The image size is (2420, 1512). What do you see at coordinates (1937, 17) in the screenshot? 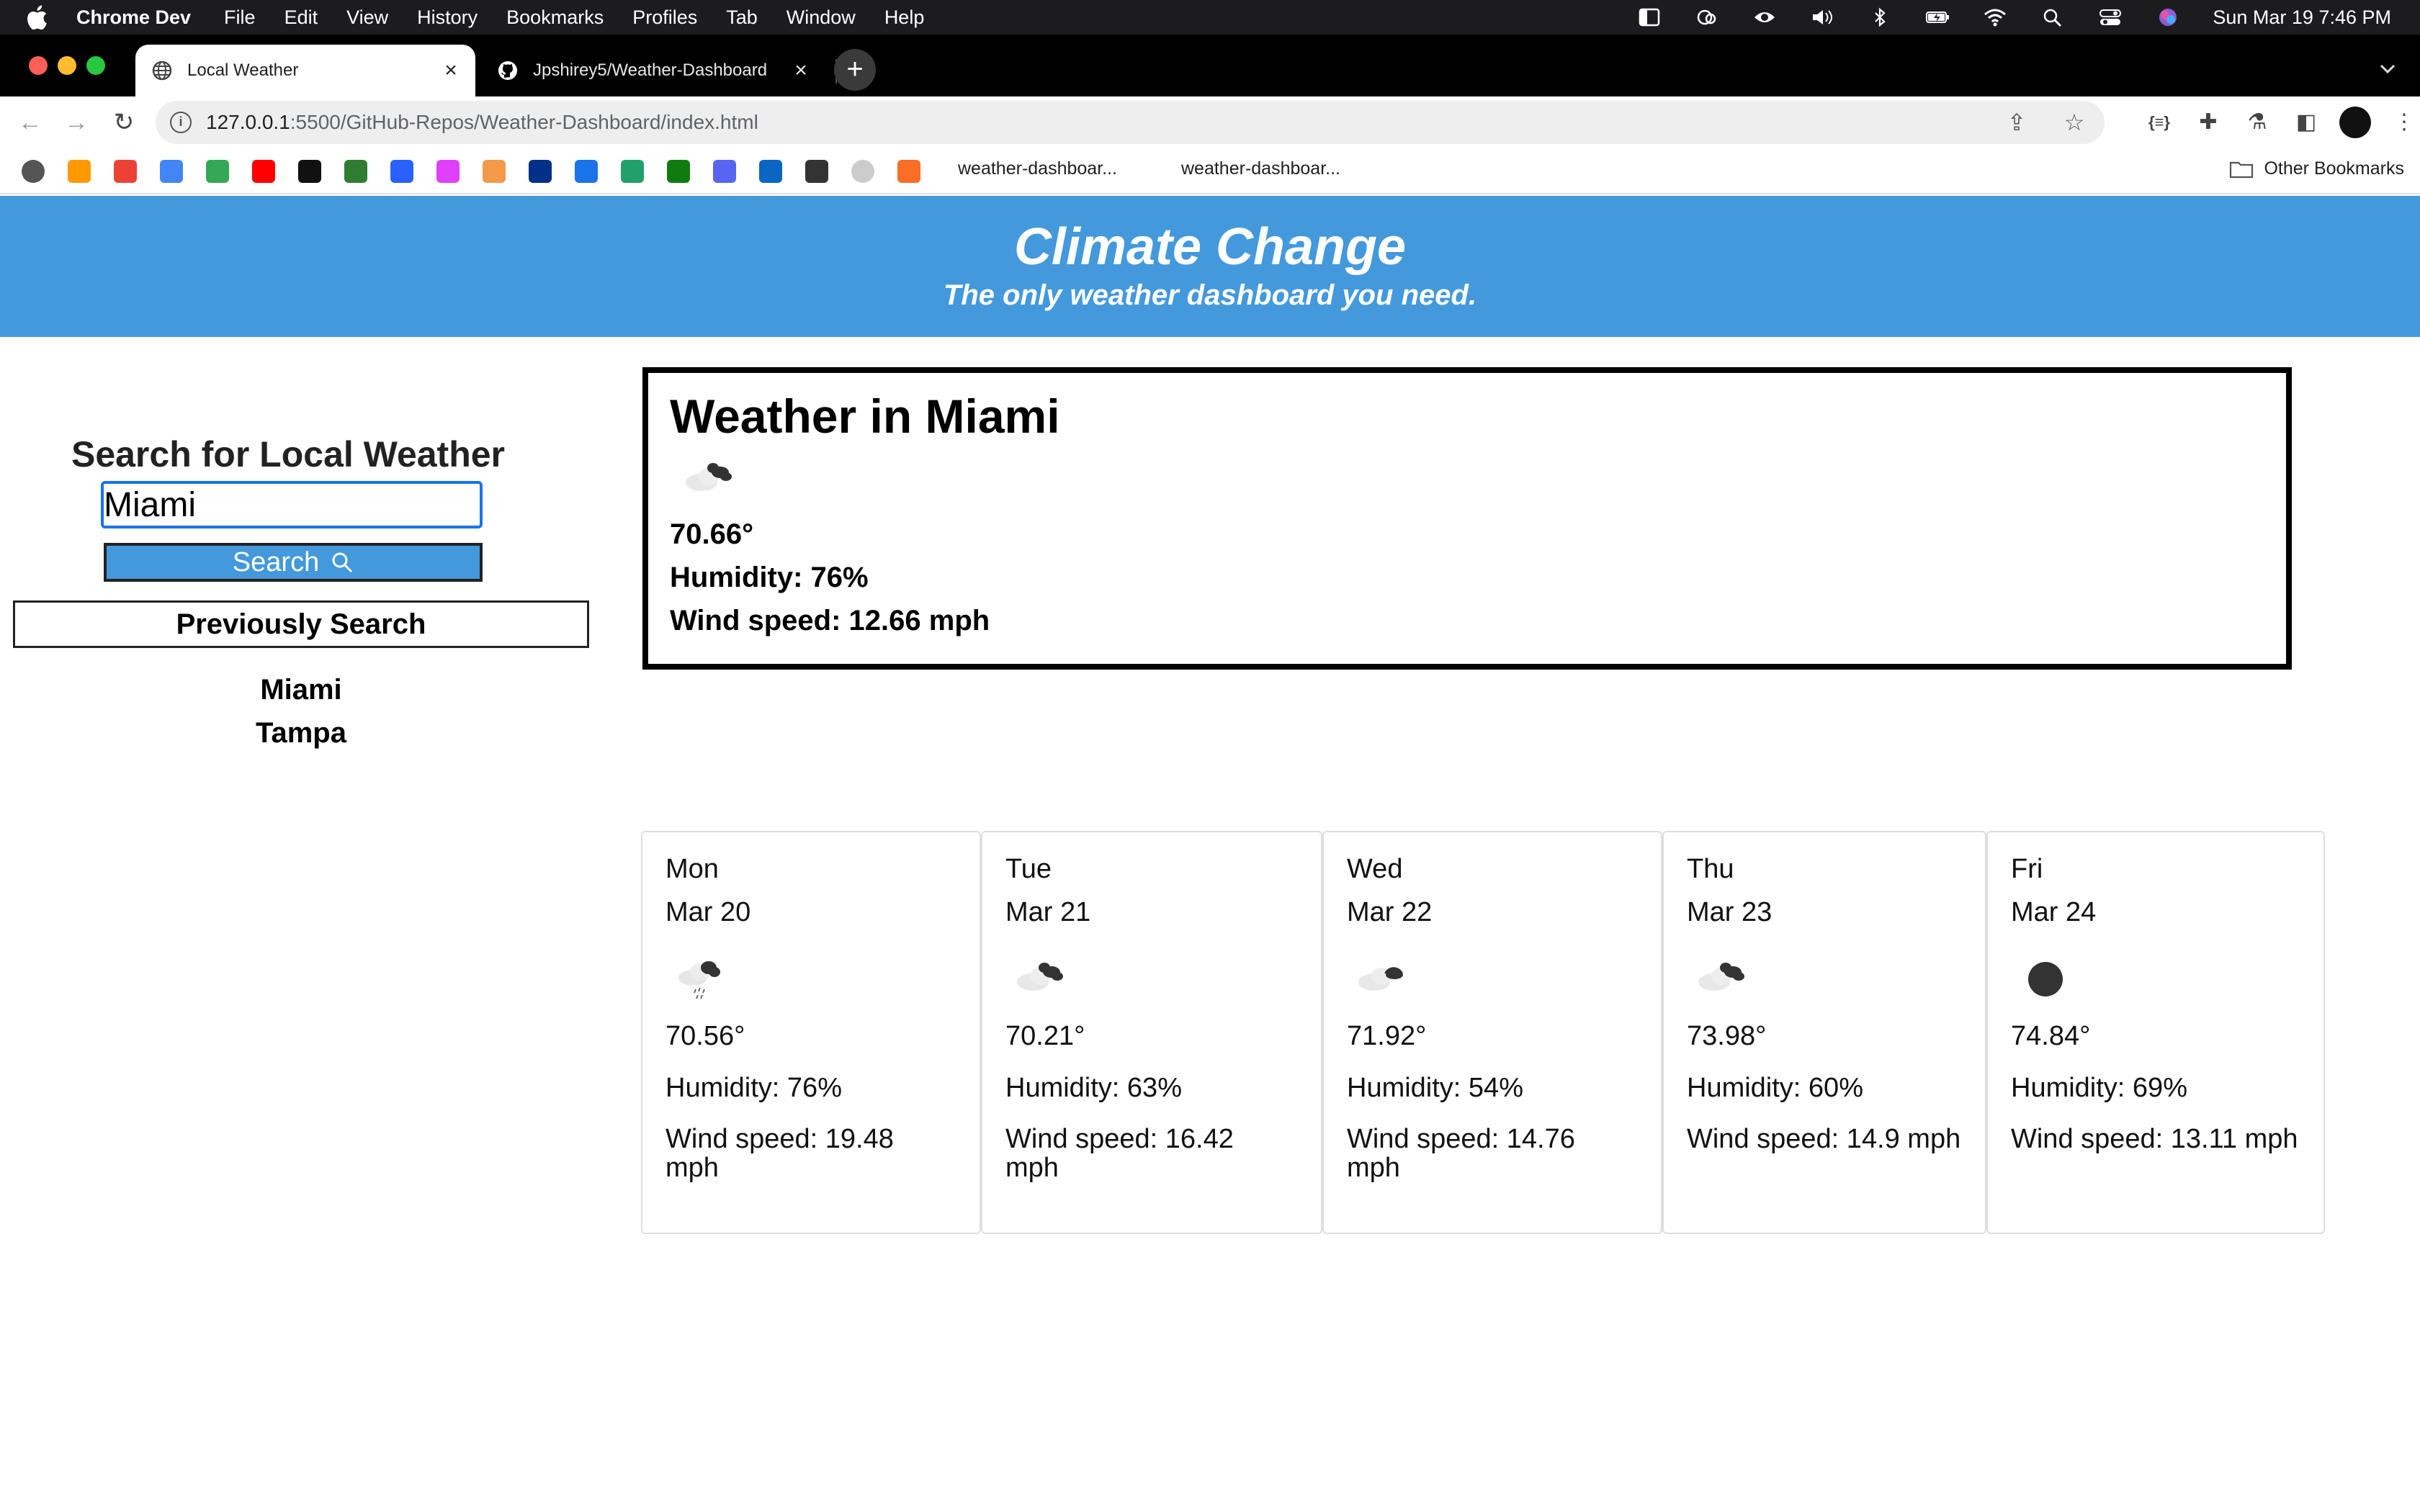
I see `battery-icon` at bounding box center [1937, 17].